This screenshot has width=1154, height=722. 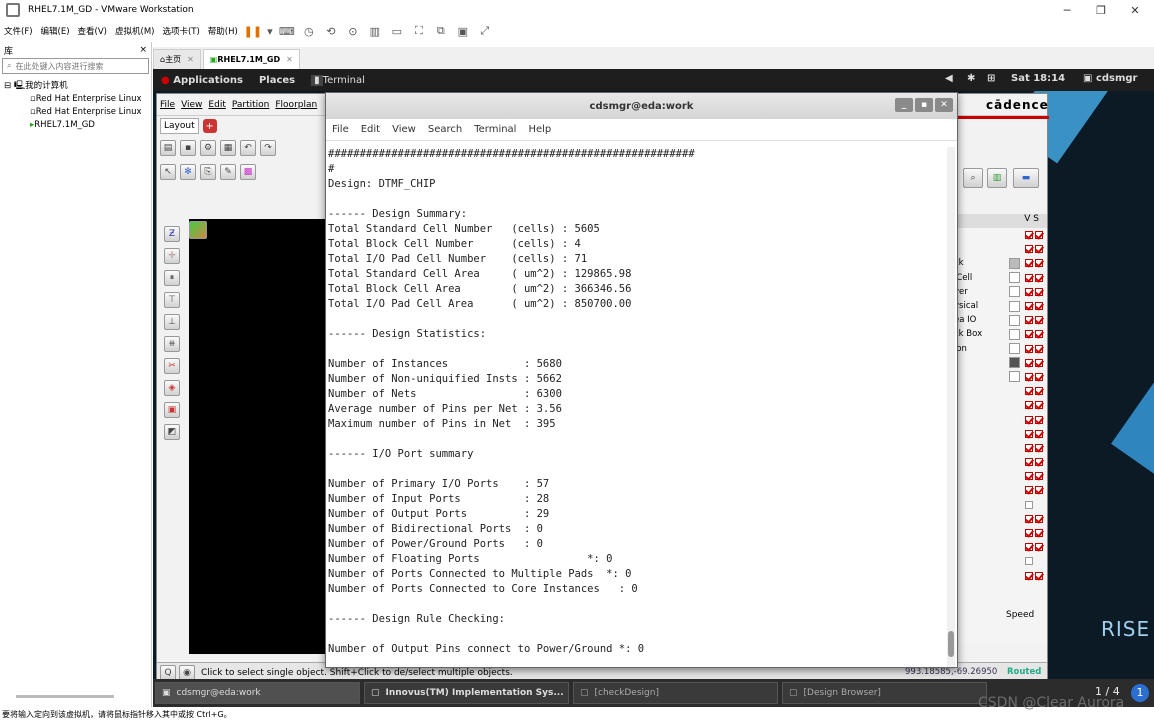 What do you see at coordinates (216, 105) in the screenshot?
I see `menu-edit: Edit` at bounding box center [216, 105].